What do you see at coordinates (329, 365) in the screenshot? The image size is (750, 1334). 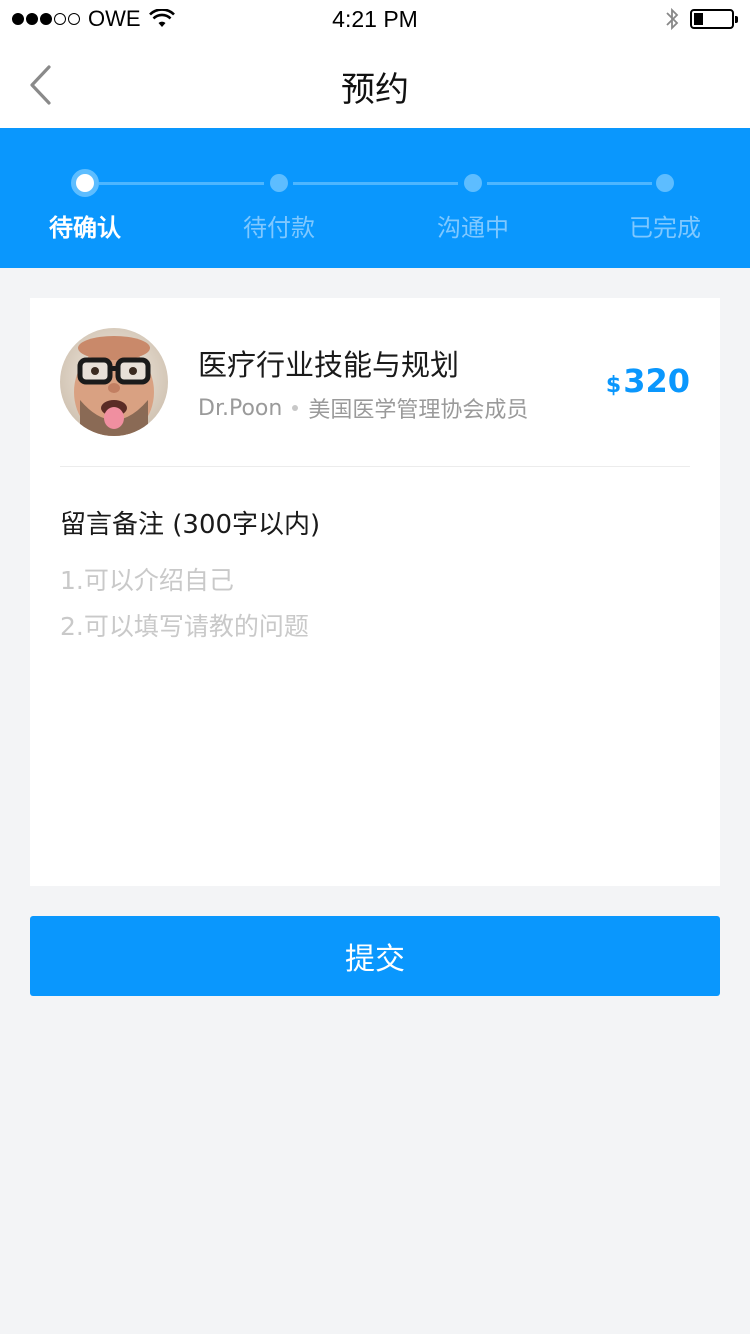 I see `service-title: 医疗行业技能与规划` at bounding box center [329, 365].